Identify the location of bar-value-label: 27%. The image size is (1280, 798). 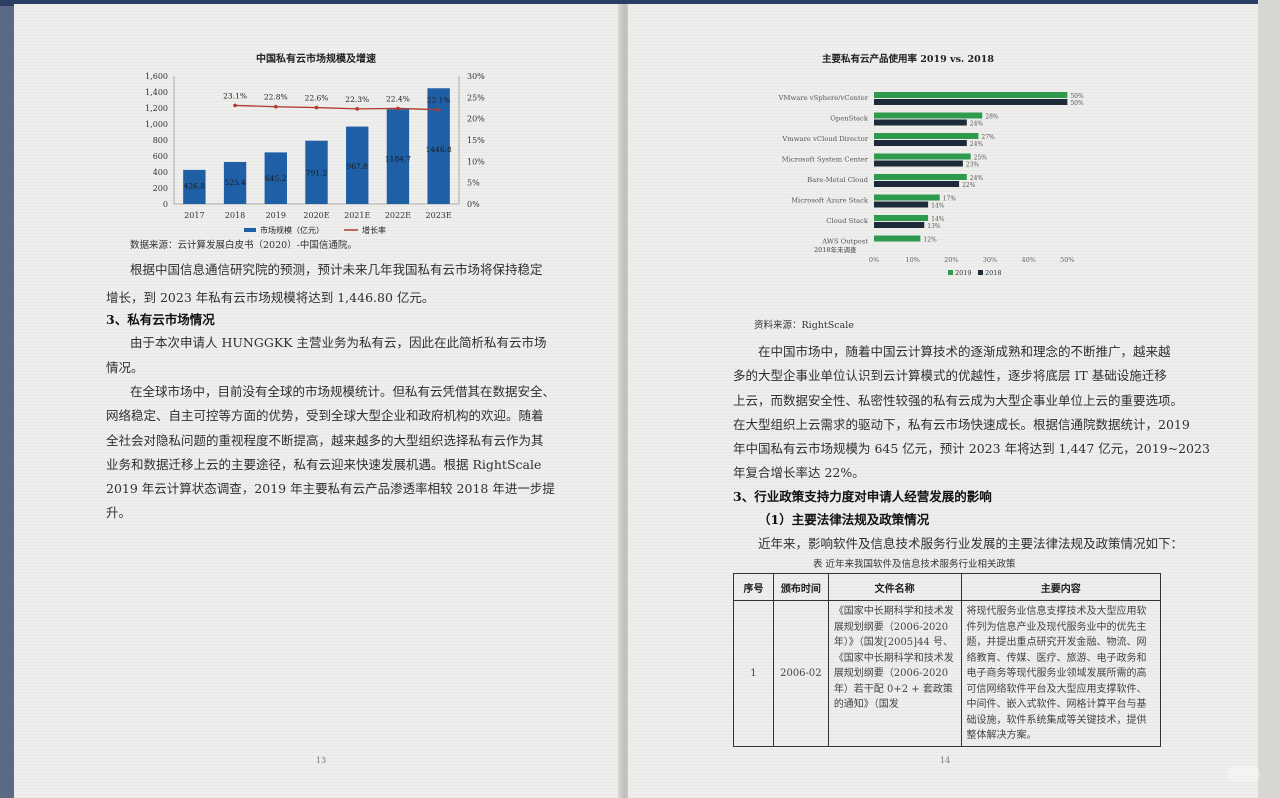
(988, 137).